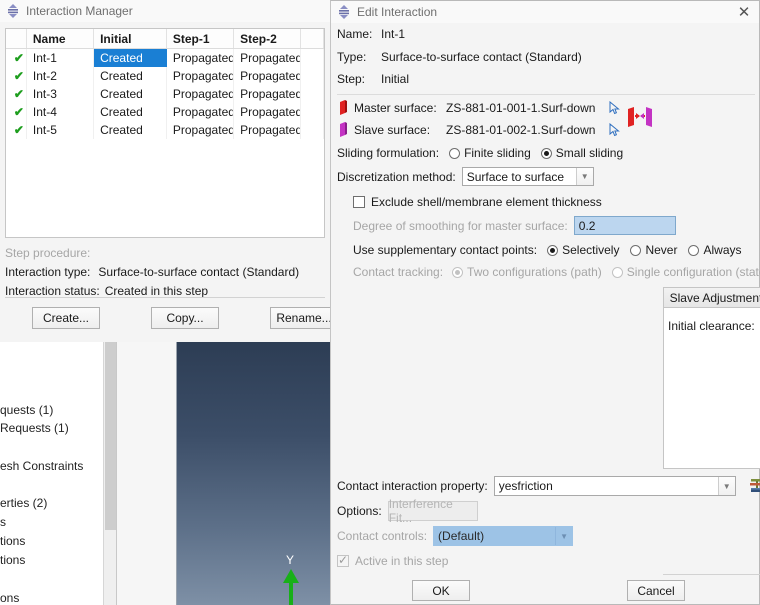  I want to click on table-row: ✔ Int-2 Created Propagated Propagated, so click(165, 76).